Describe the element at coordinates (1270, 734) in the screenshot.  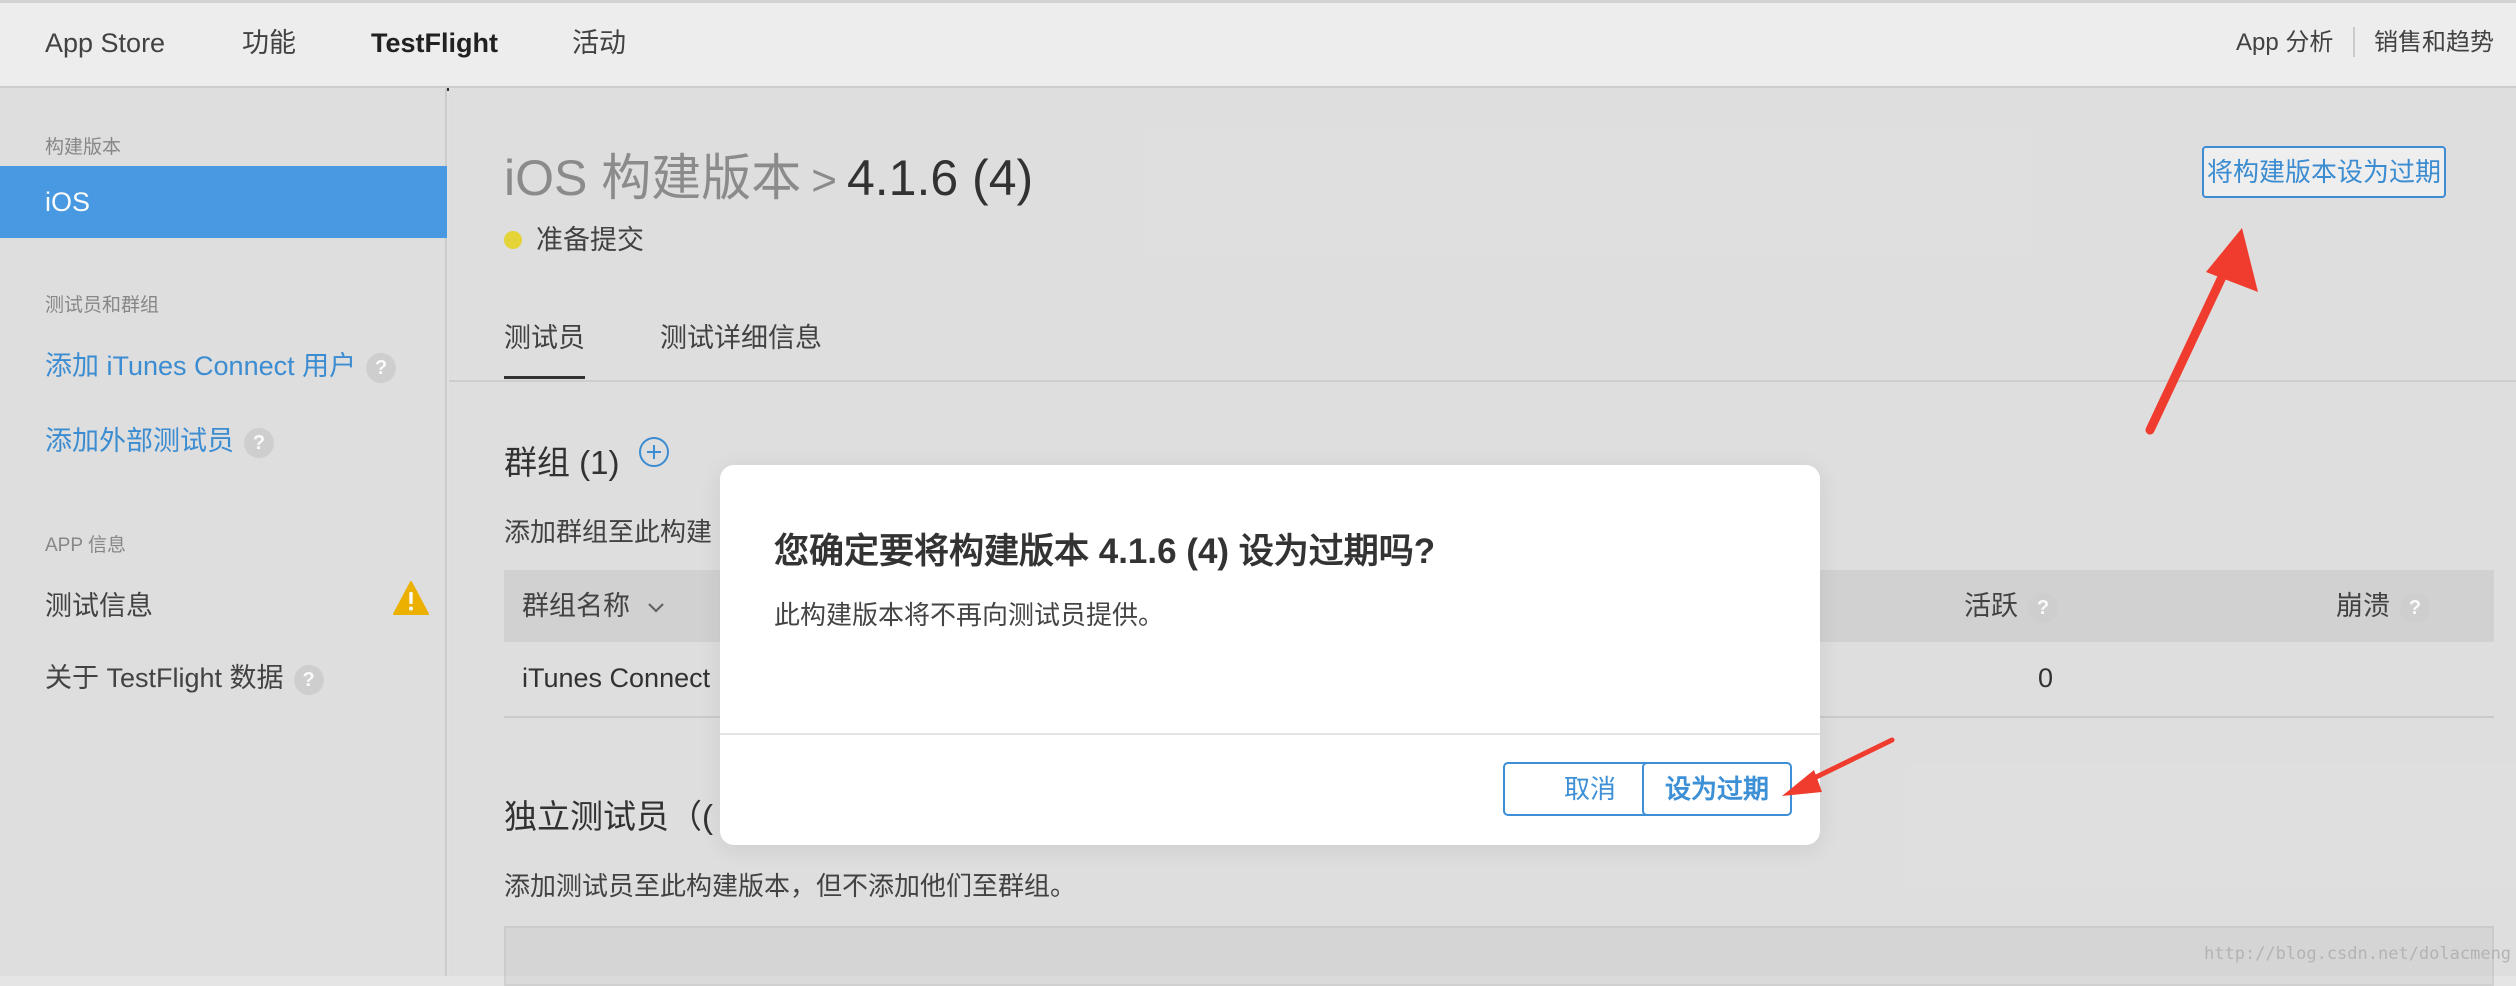
I see `dialog-divider` at that location.